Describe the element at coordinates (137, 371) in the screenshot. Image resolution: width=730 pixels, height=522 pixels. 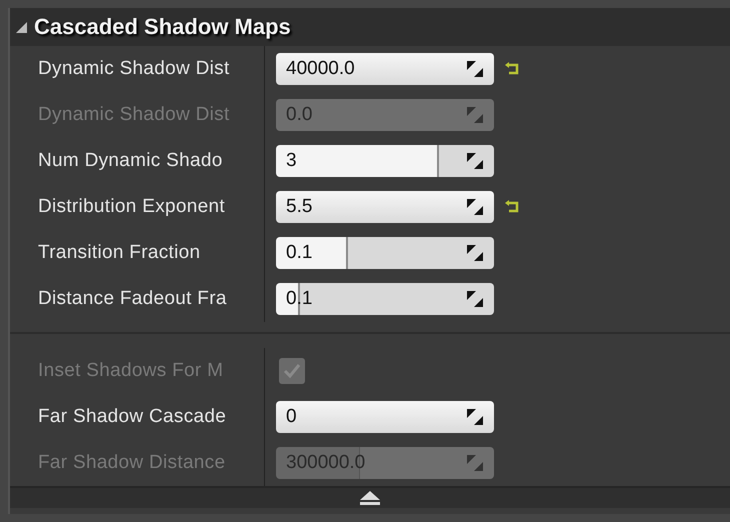
I see `property-label: Inset Shadows For M` at that location.